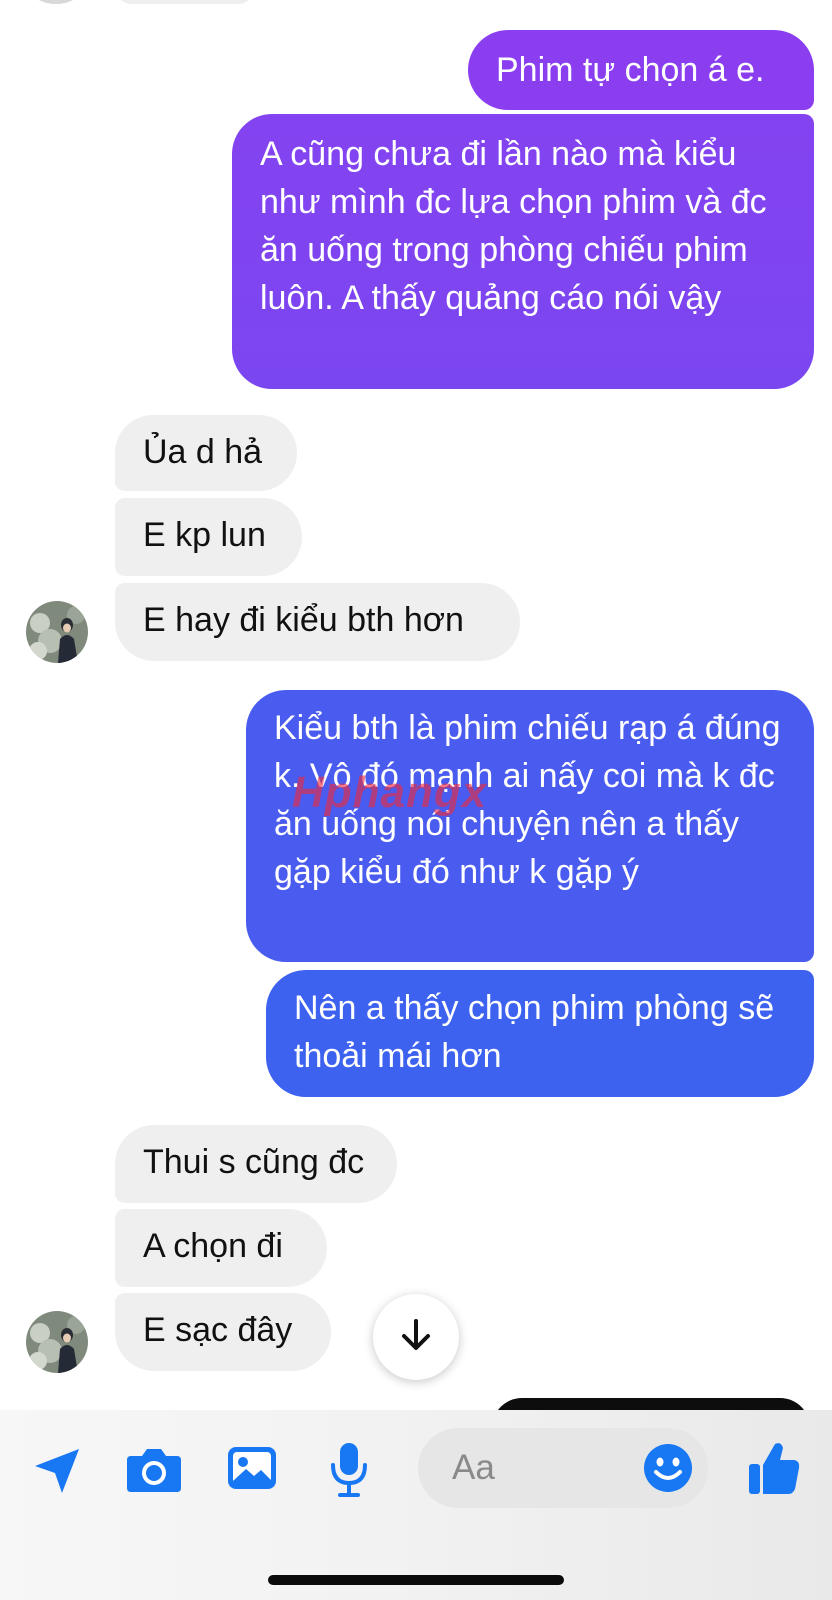  What do you see at coordinates (349, 1470) in the screenshot?
I see `microphone-icon` at bounding box center [349, 1470].